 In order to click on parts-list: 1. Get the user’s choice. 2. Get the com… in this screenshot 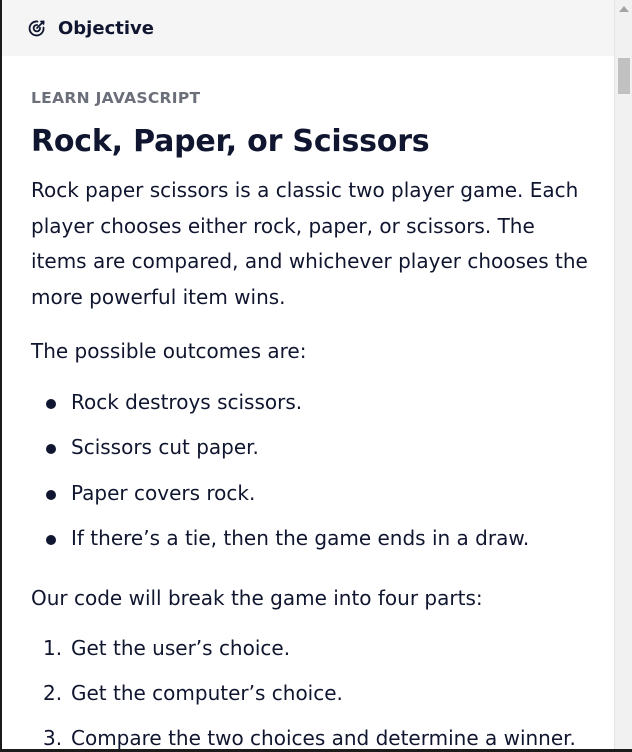, I will do `click(311, 692)`.